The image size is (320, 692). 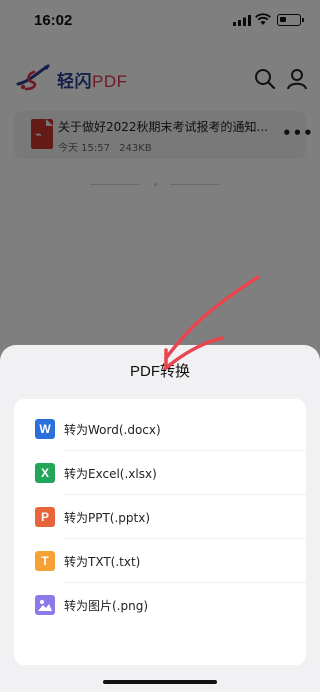 I want to click on word-icon: W, so click(x=45, y=429).